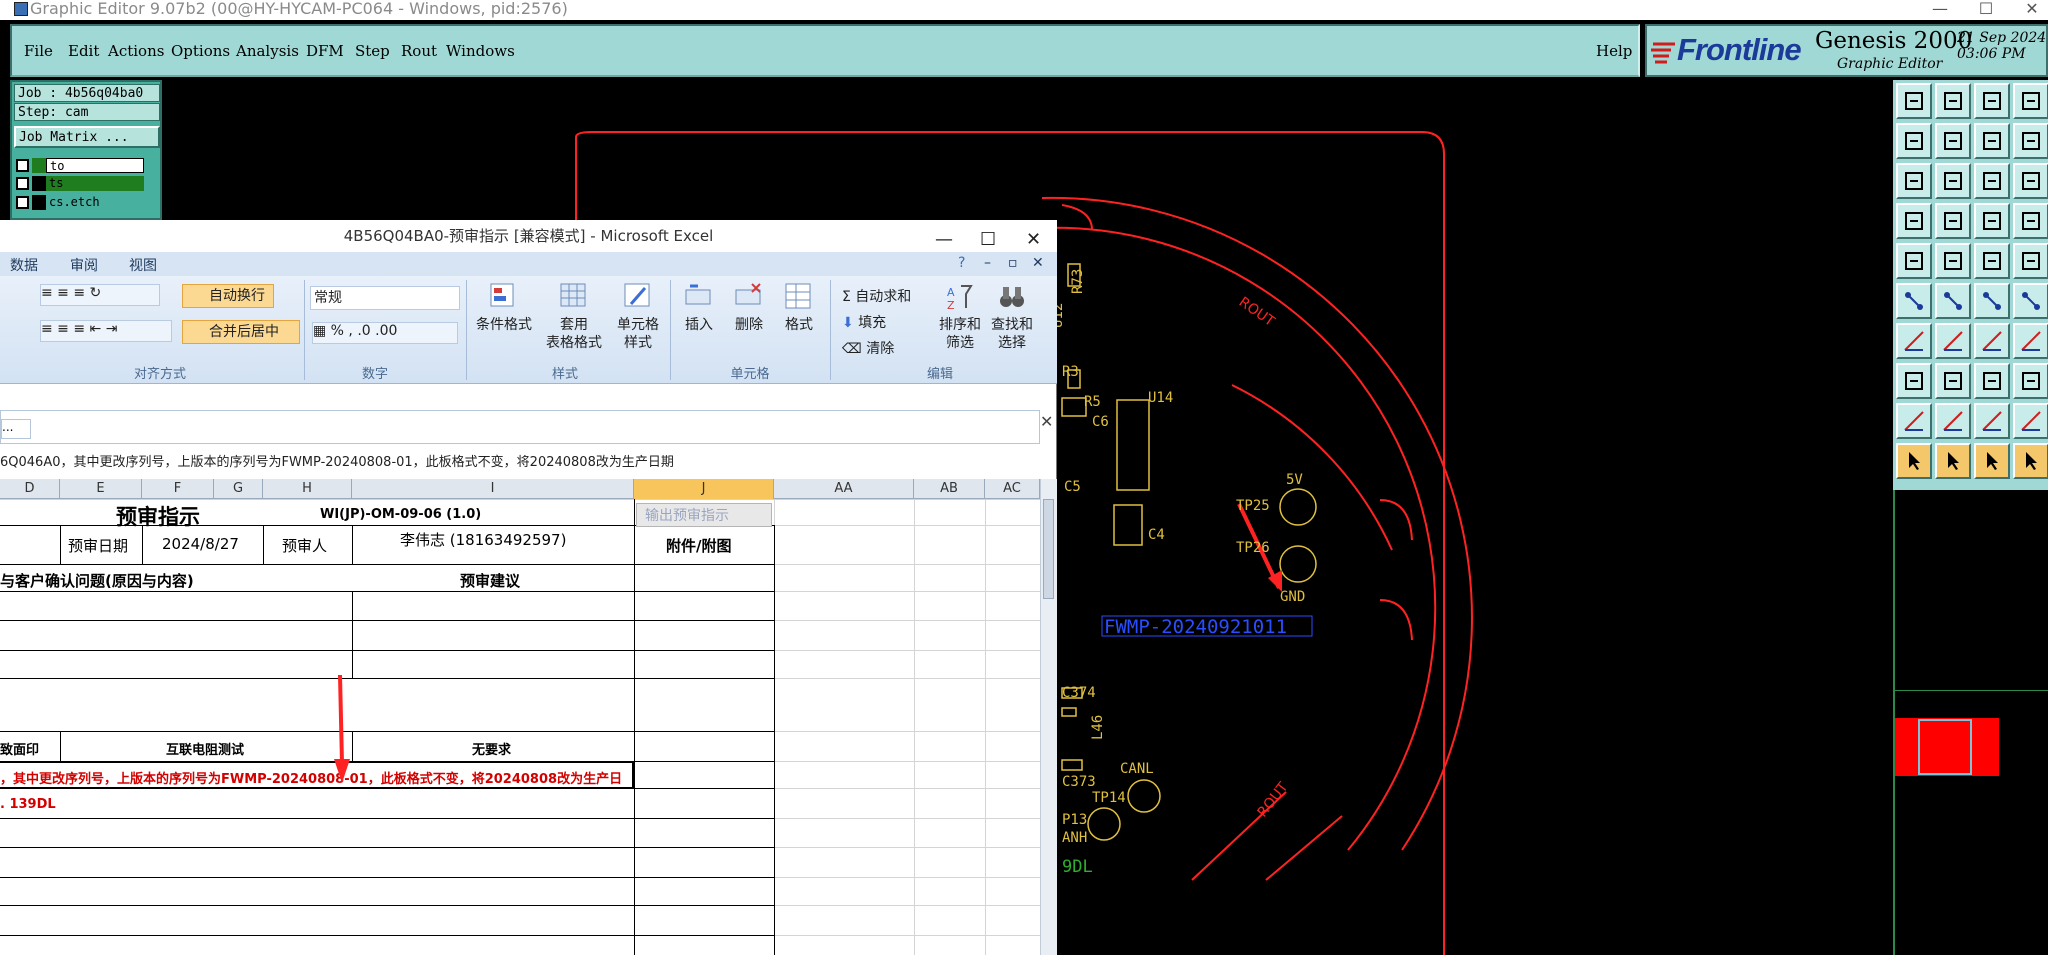 The width and height of the screenshot is (2048, 955). What do you see at coordinates (1953, 421) in the screenshot?
I see `warn2-tool-button` at bounding box center [1953, 421].